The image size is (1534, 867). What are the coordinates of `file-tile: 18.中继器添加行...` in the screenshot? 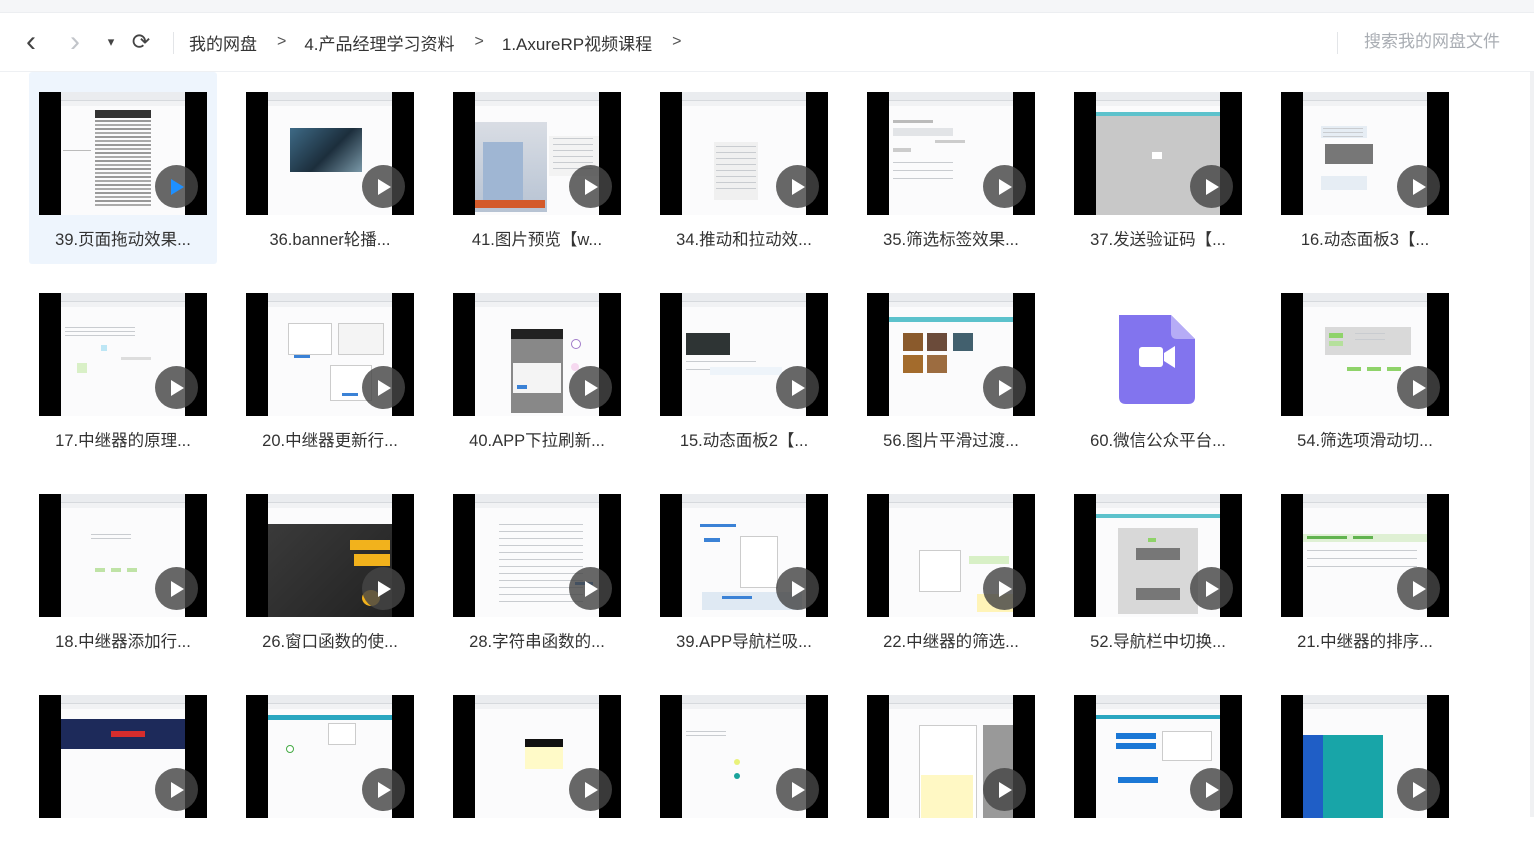 It's located at (123, 570).